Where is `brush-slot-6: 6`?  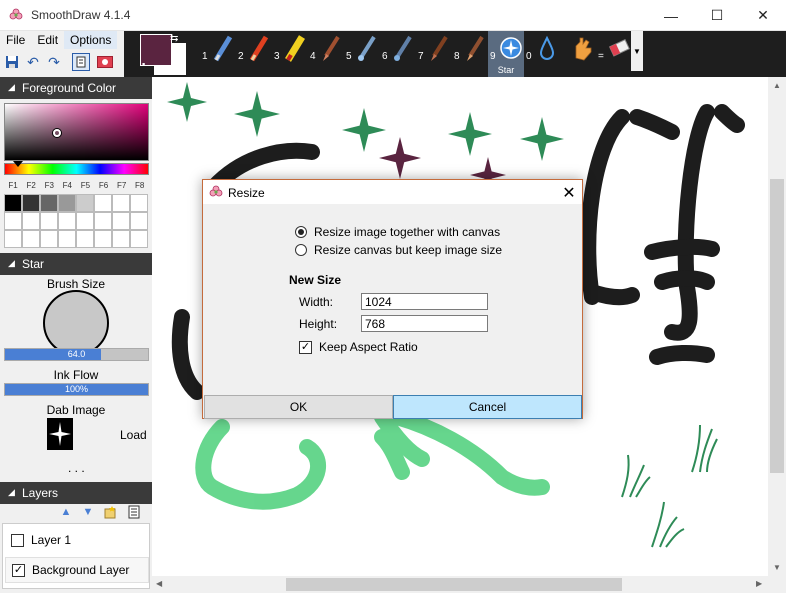
brush-slot-6: 6 is located at coordinates (398, 54).